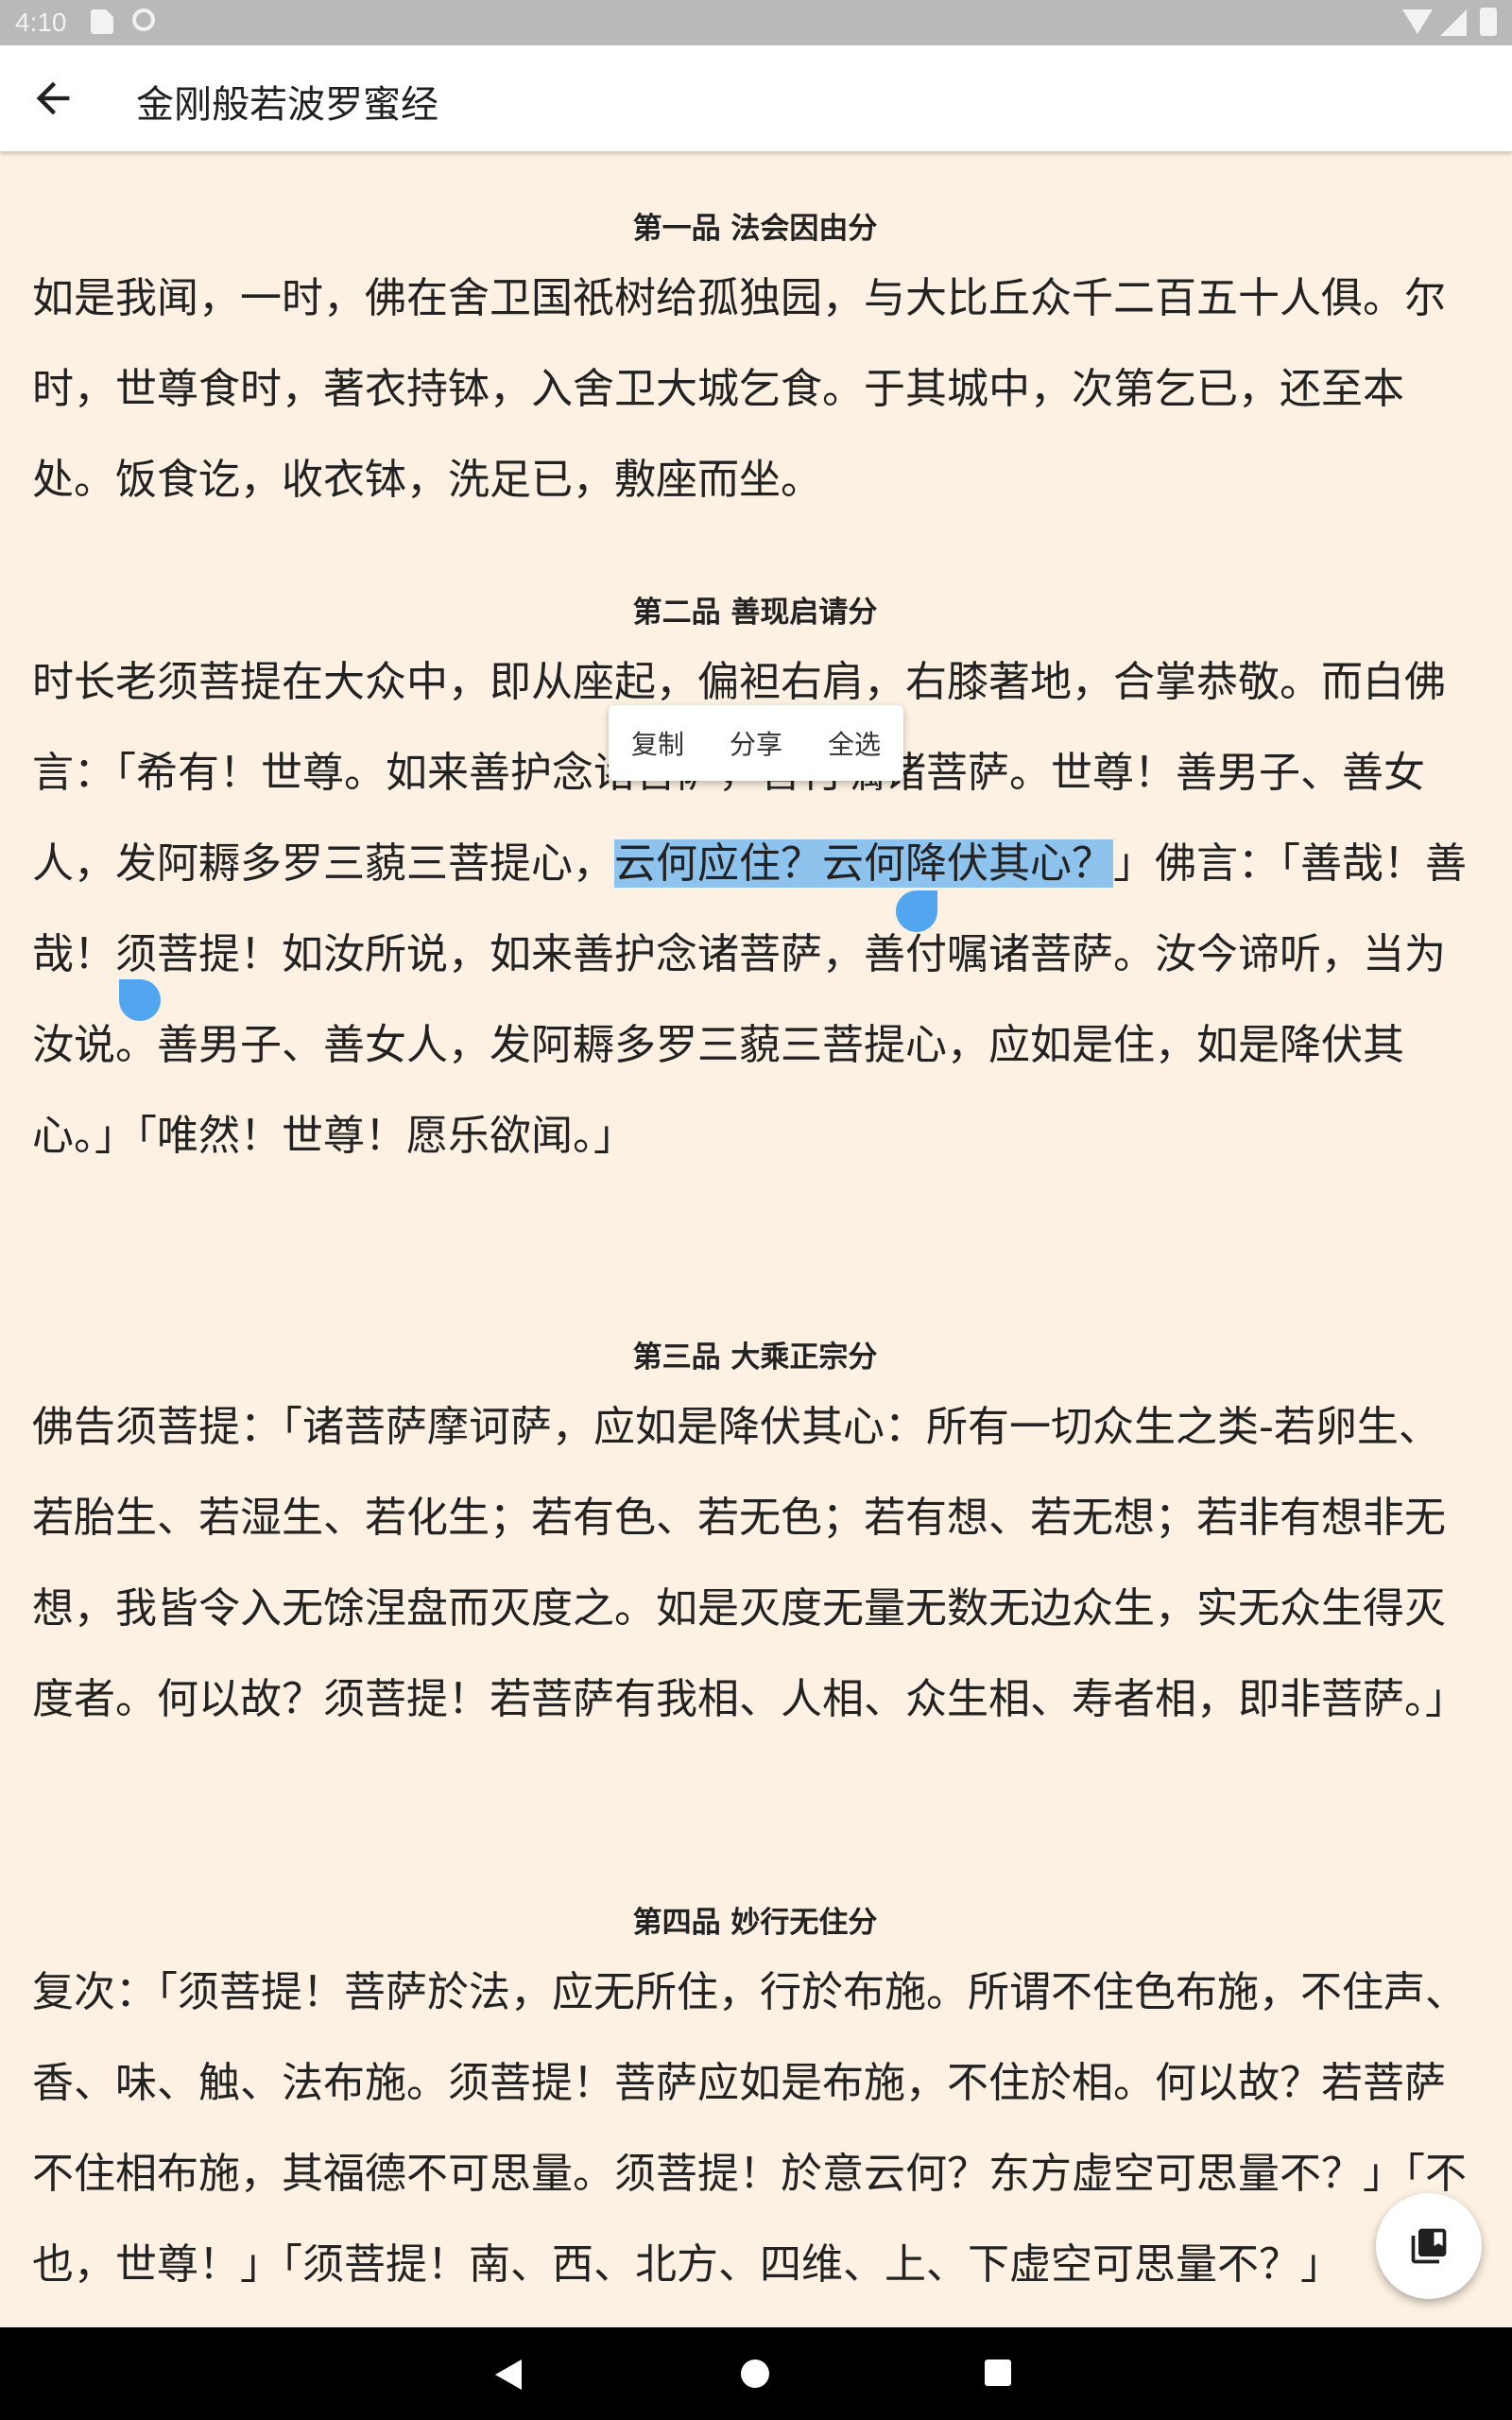  Describe the element at coordinates (287, 105) in the screenshot. I see `page-title: 金刚般若波罗蜜经` at that location.